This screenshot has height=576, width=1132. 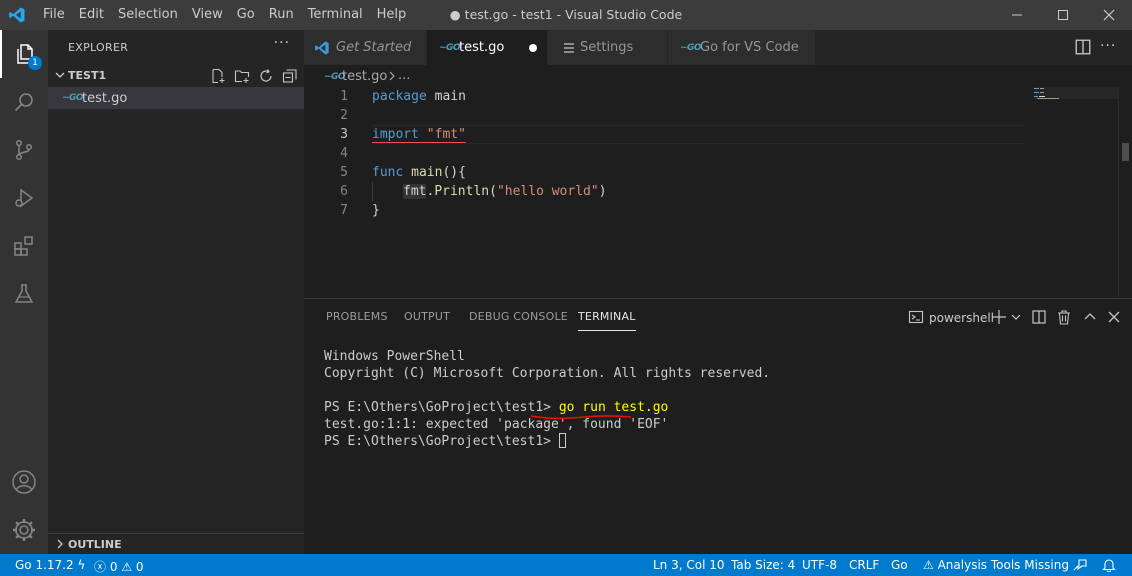 What do you see at coordinates (427, 316) in the screenshot?
I see `tab-output: OUTPUT` at bounding box center [427, 316].